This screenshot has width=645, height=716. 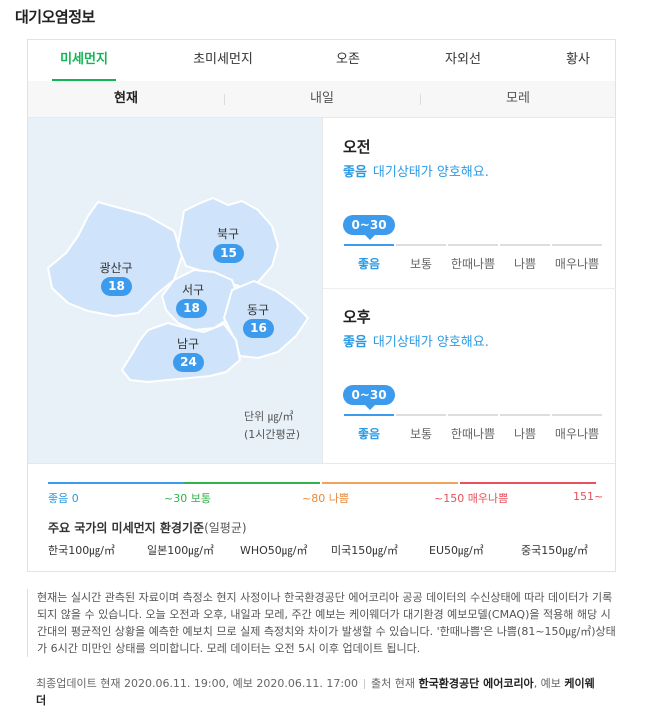 I want to click on unit-text: 단위 ㎍/㎥, so click(x=269, y=416).